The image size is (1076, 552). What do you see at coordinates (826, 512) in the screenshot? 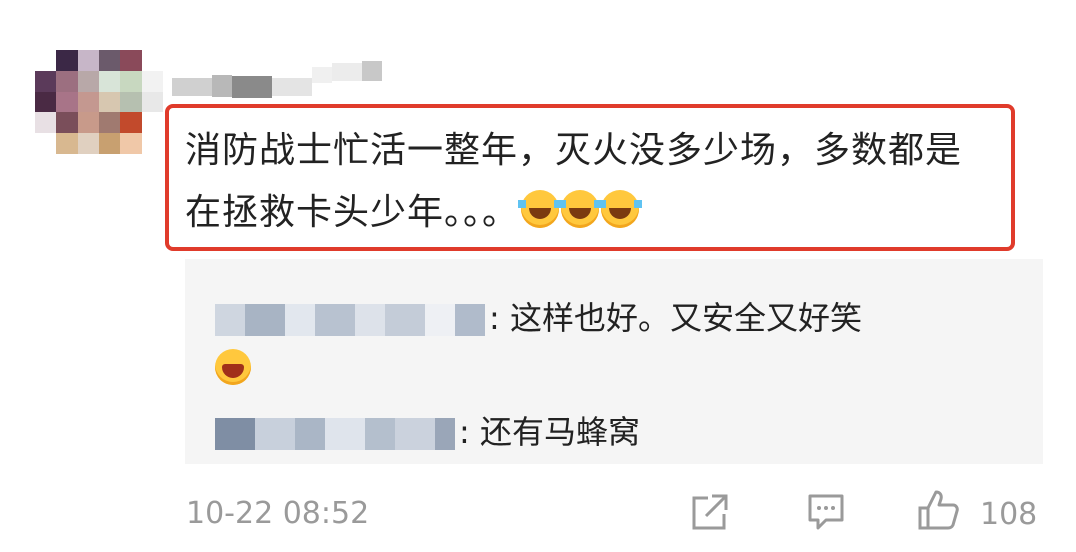
I see `comment-icon` at bounding box center [826, 512].